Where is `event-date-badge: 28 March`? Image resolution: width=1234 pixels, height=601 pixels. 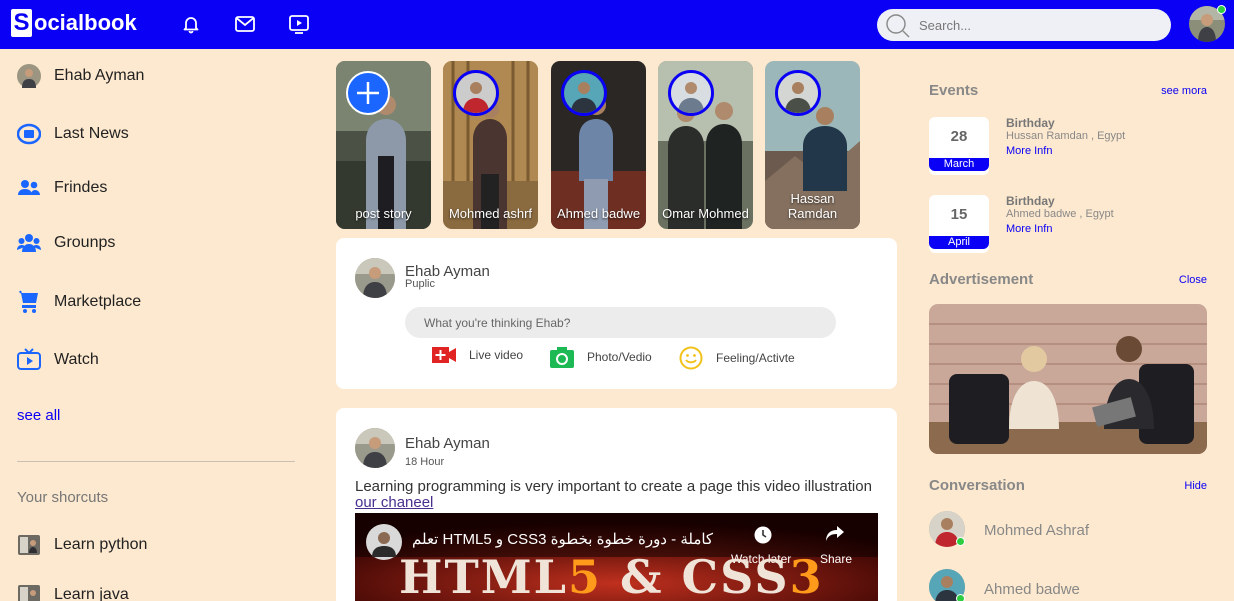 event-date-badge: 28 March is located at coordinates (959, 146).